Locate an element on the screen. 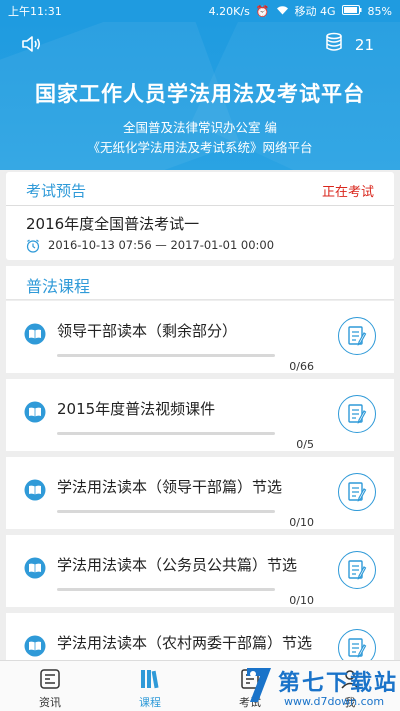 The image size is (400, 711). status-time: 上午11:31 is located at coordinates (35, 11).